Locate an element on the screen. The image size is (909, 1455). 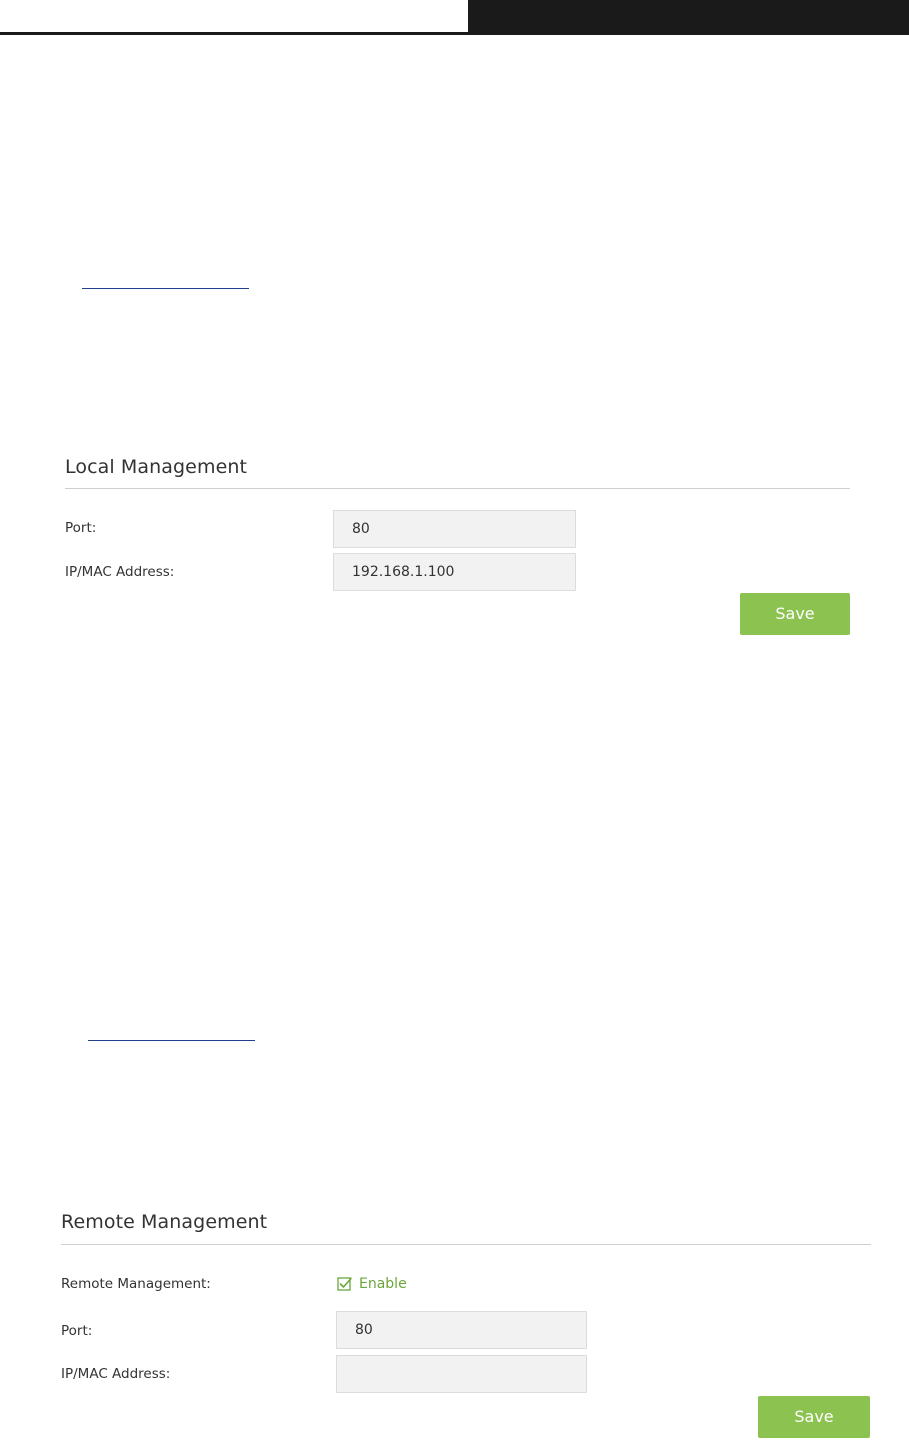
remote-port-label: Port: is located at coordinates (77, 1331).